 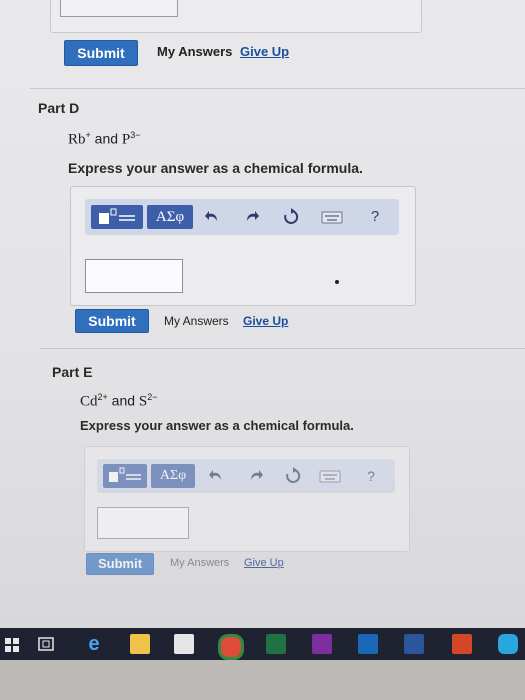 What do you see at coordinates (462, 644) in the screenshot?
I see `powerpoint-icon` at bounding box center [462, 644].